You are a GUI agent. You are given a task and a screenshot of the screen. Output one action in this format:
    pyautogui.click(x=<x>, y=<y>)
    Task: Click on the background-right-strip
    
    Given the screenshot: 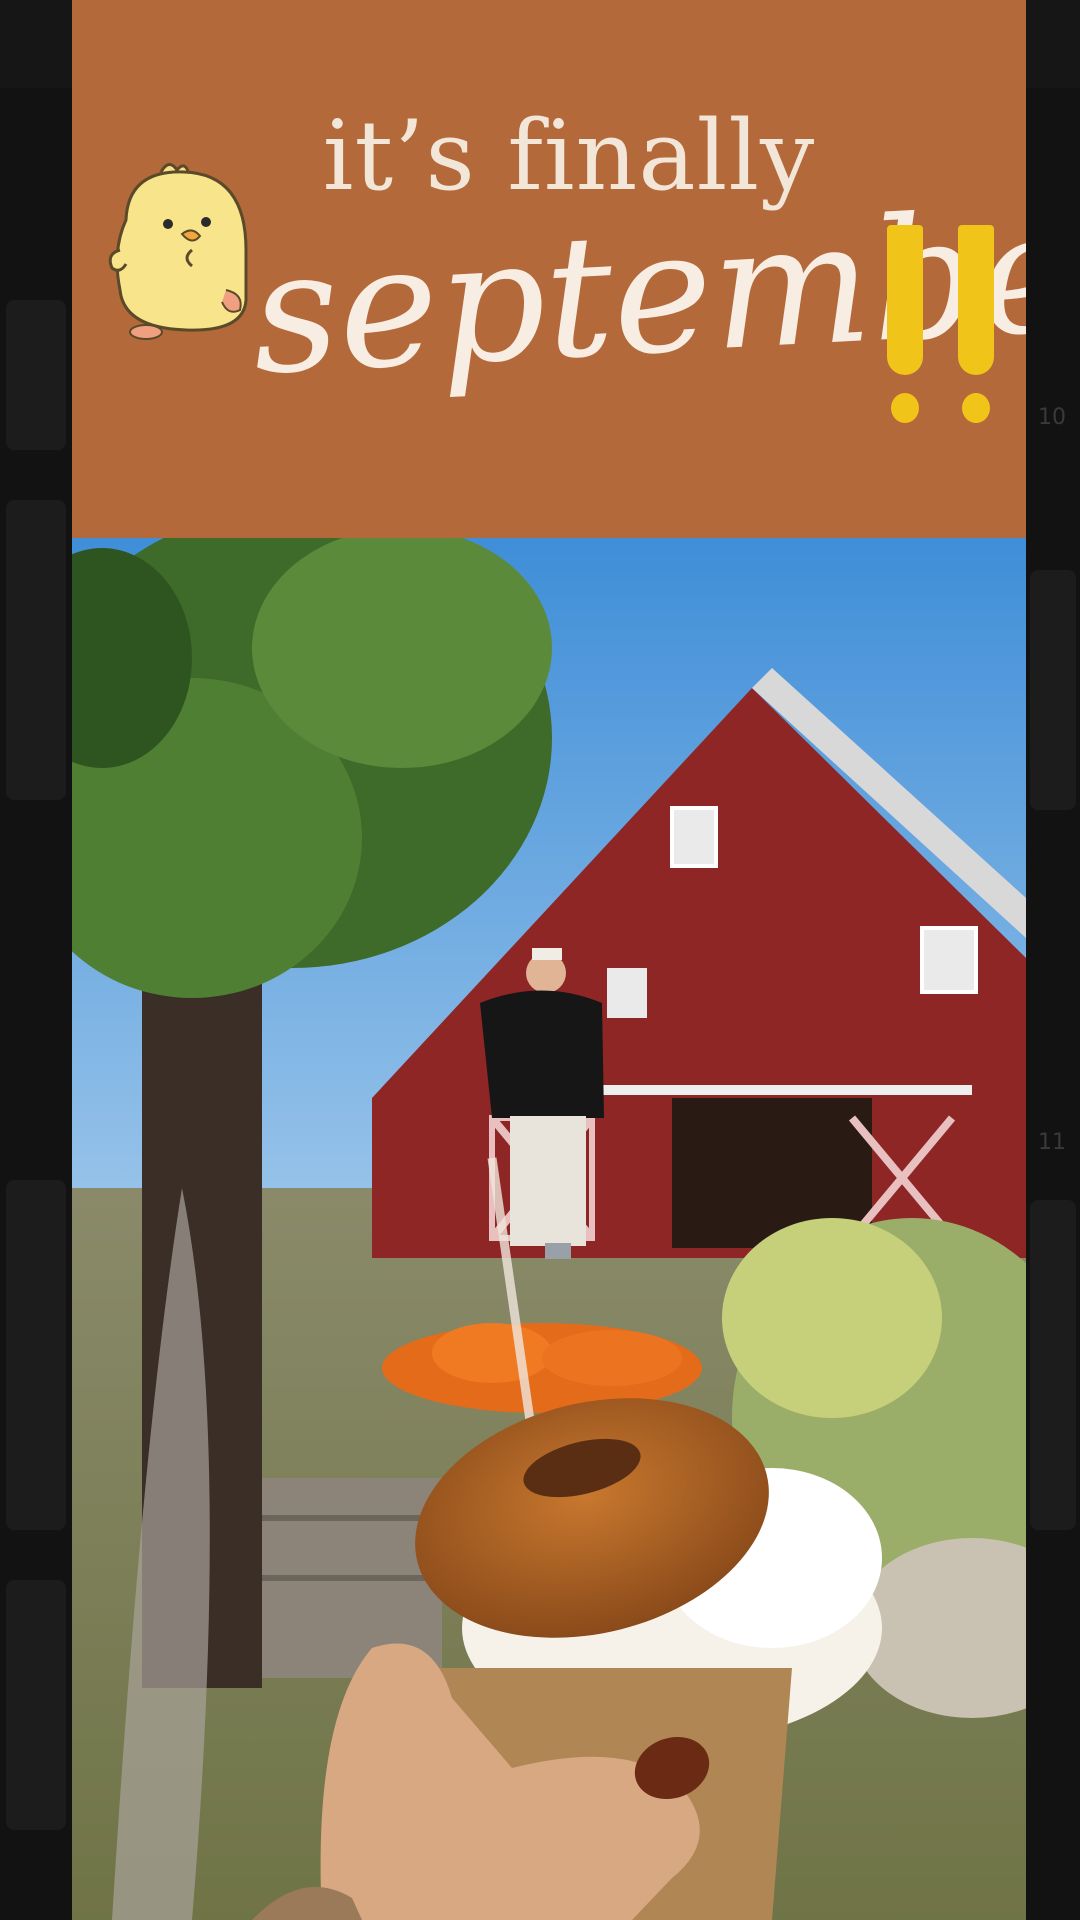 What is the action you would take?
    pyautogui.click(x=1053, y=1004)
    